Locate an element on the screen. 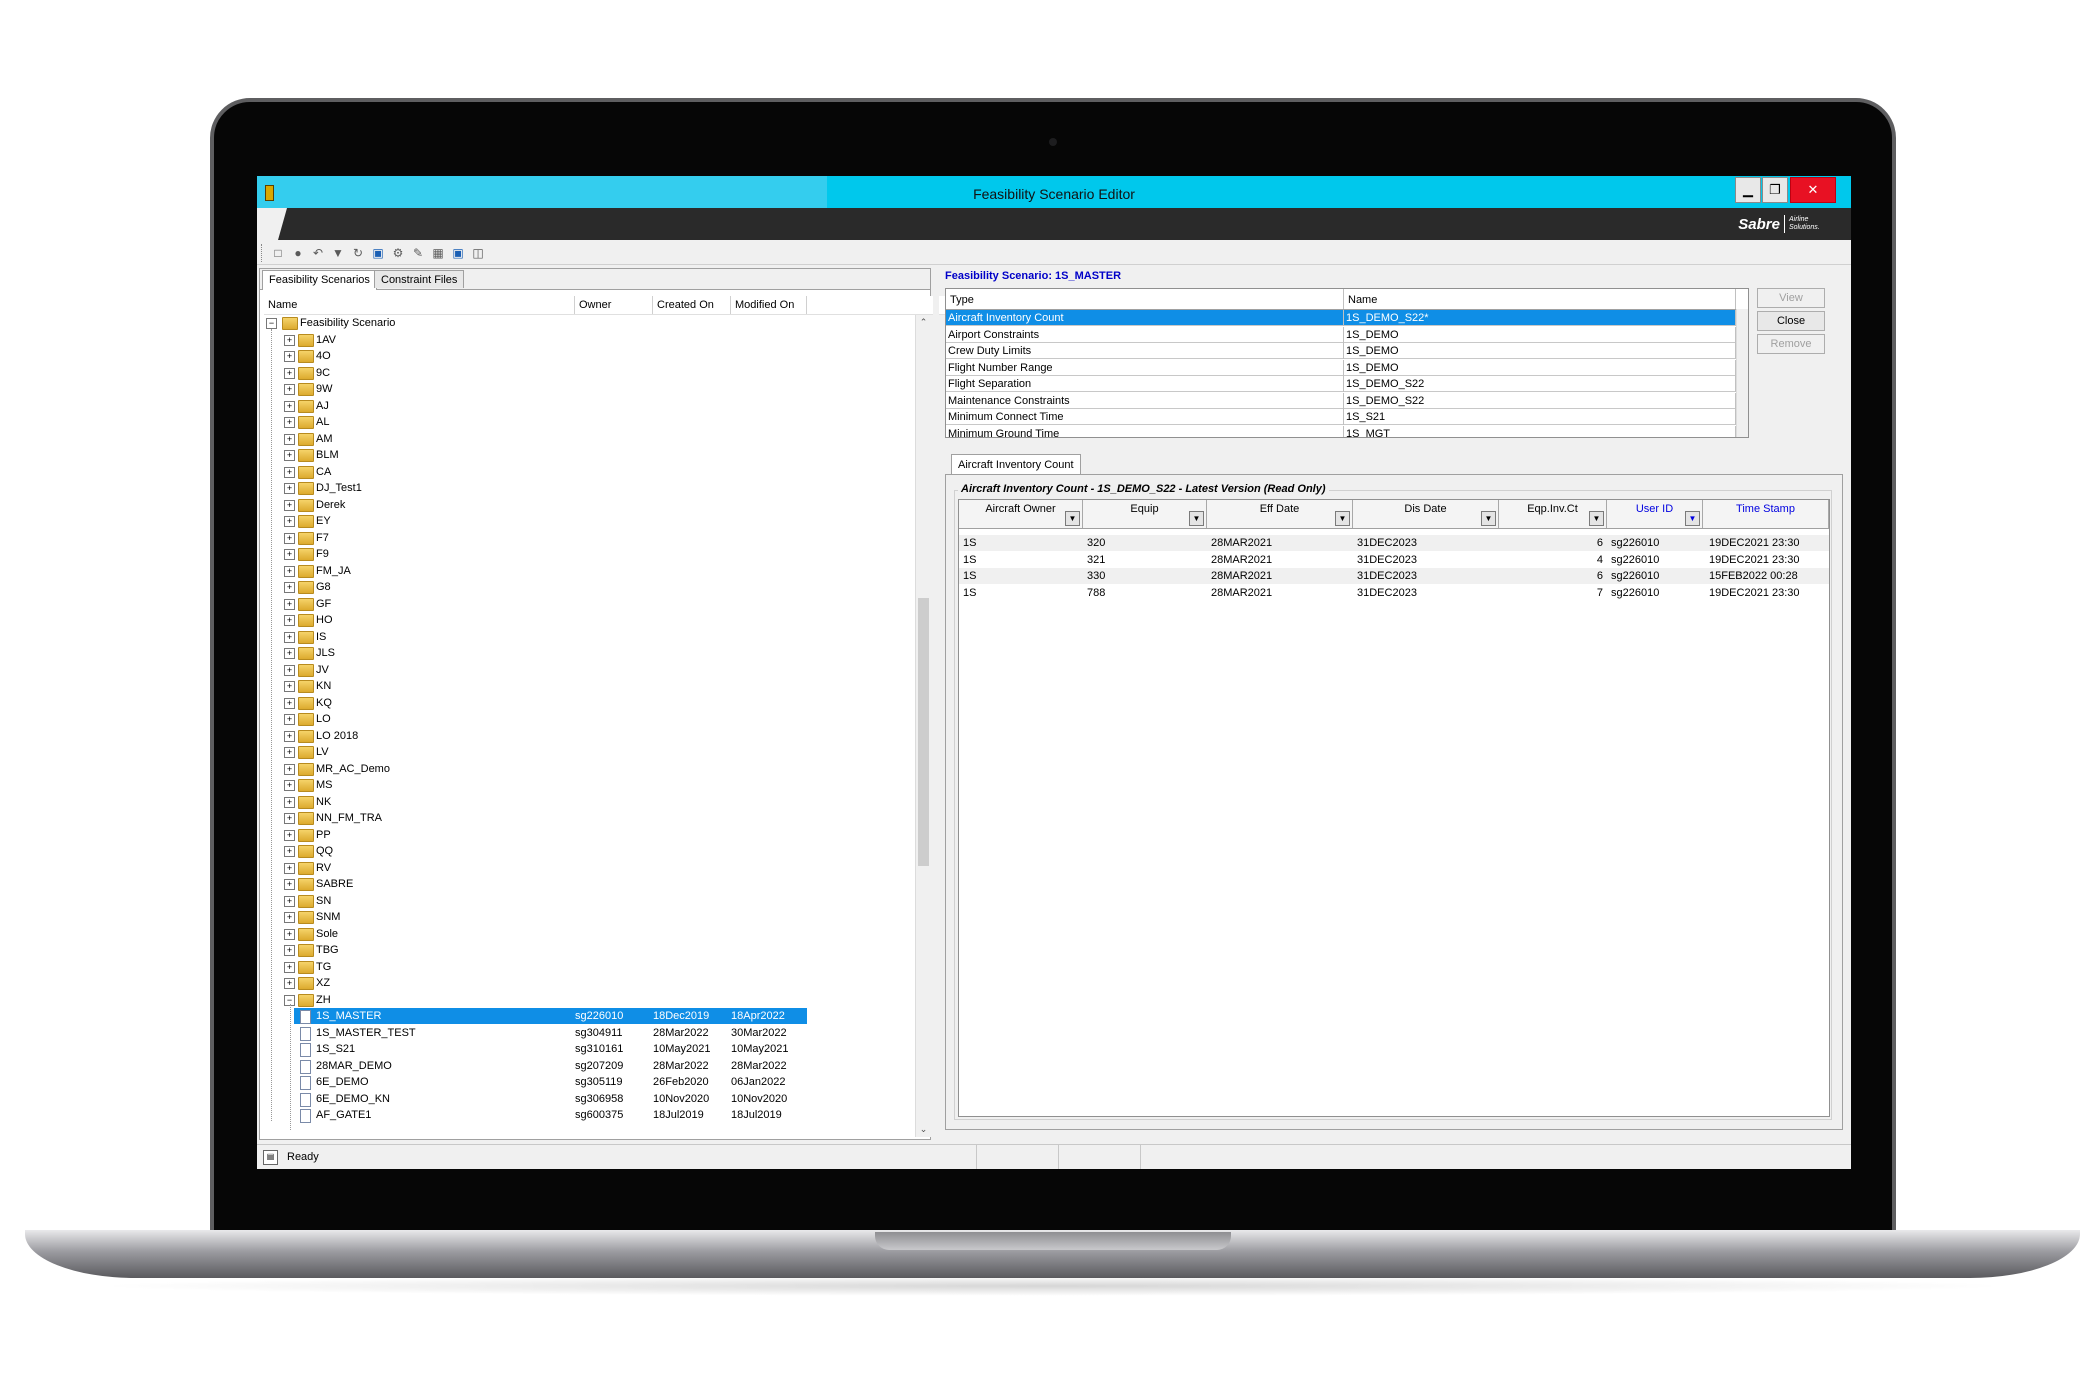 This screenshot has width=2100, height=1400. inventory-column-header: User ID ▼ is located at coordinates (1655, 514).